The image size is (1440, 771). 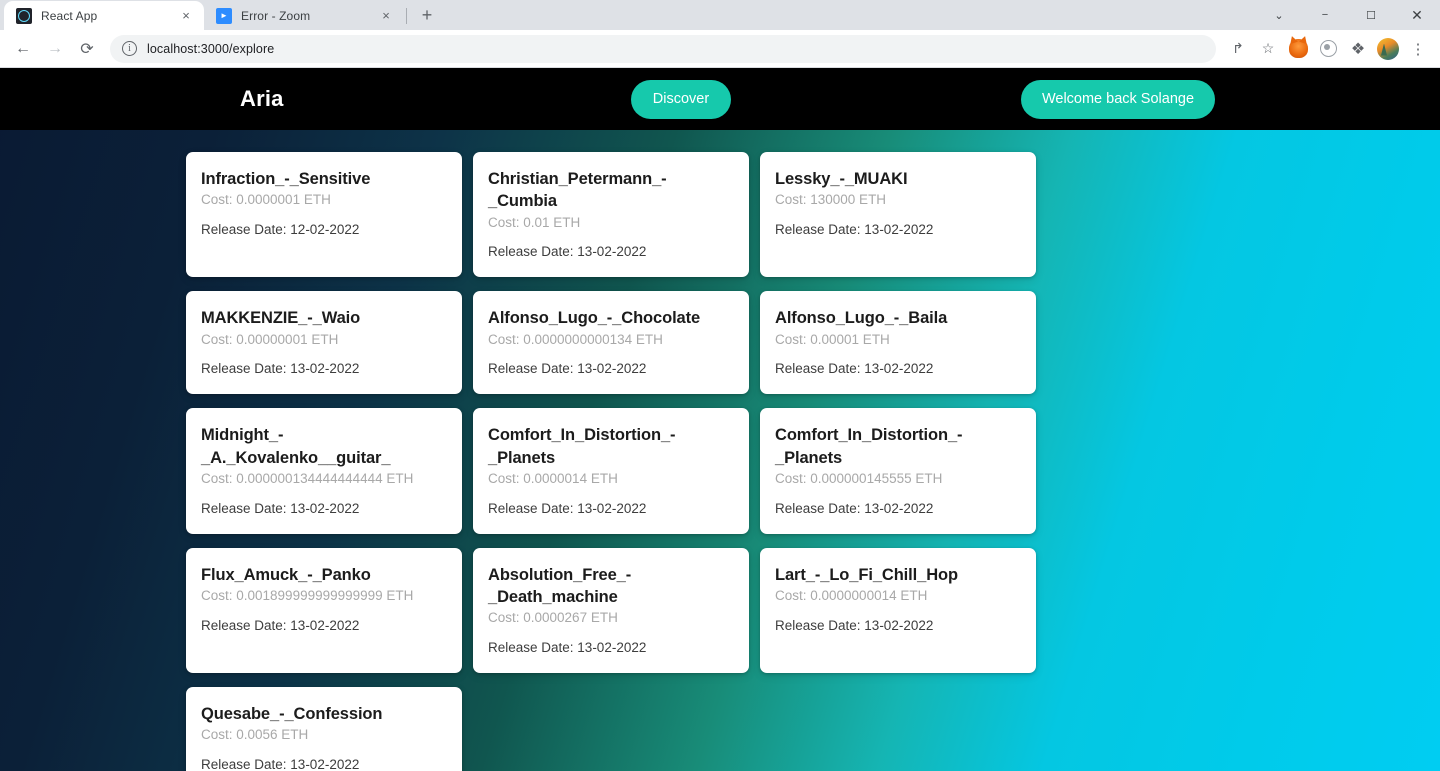 I want to click on track-card-cost: Cost: 0.000000145555 ETH, so click(x=859, y=478).